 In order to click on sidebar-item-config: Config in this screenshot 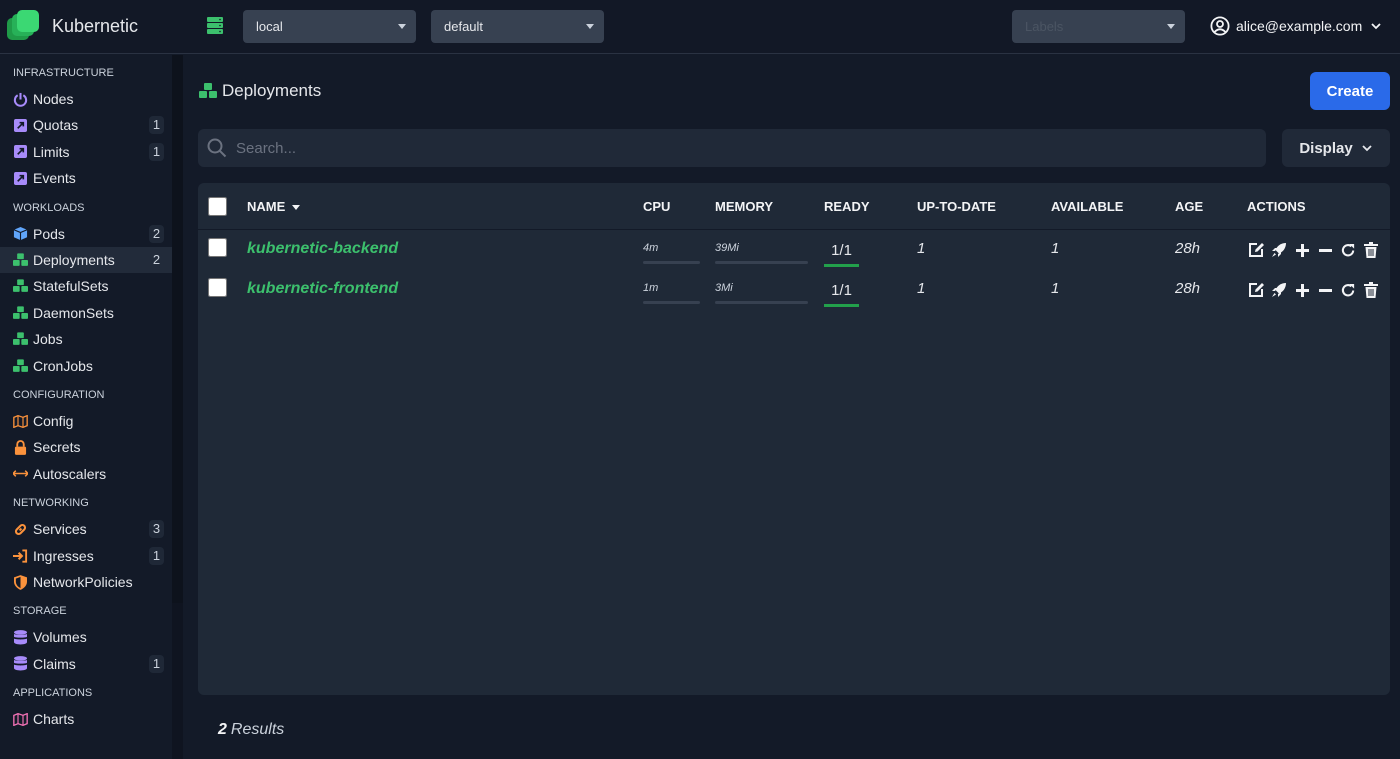, I will do `click(86, 421)`.